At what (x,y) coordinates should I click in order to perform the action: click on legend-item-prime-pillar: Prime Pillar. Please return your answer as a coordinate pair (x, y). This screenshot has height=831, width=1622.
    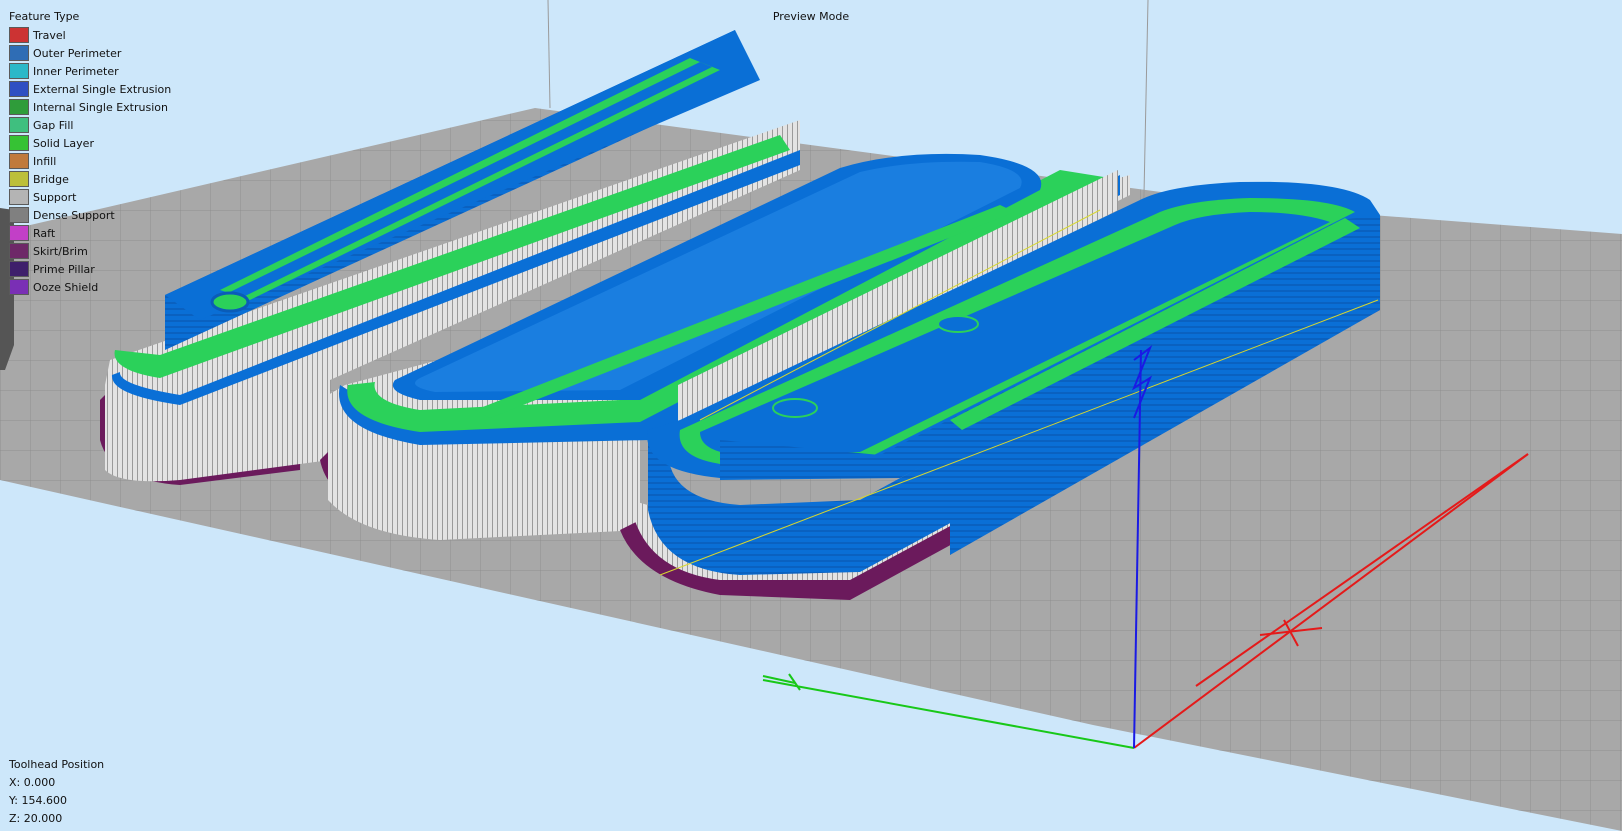
    Looking at the image, I should click on (90, 269).